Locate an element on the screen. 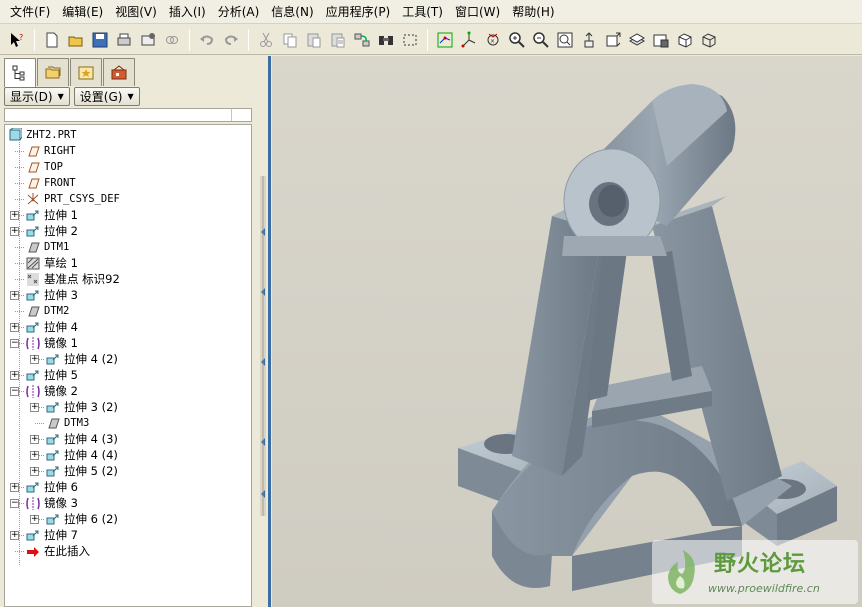 The height and width of the screenshot is (607, 862). zoom-out-icon is located at coordinates (541, 39).